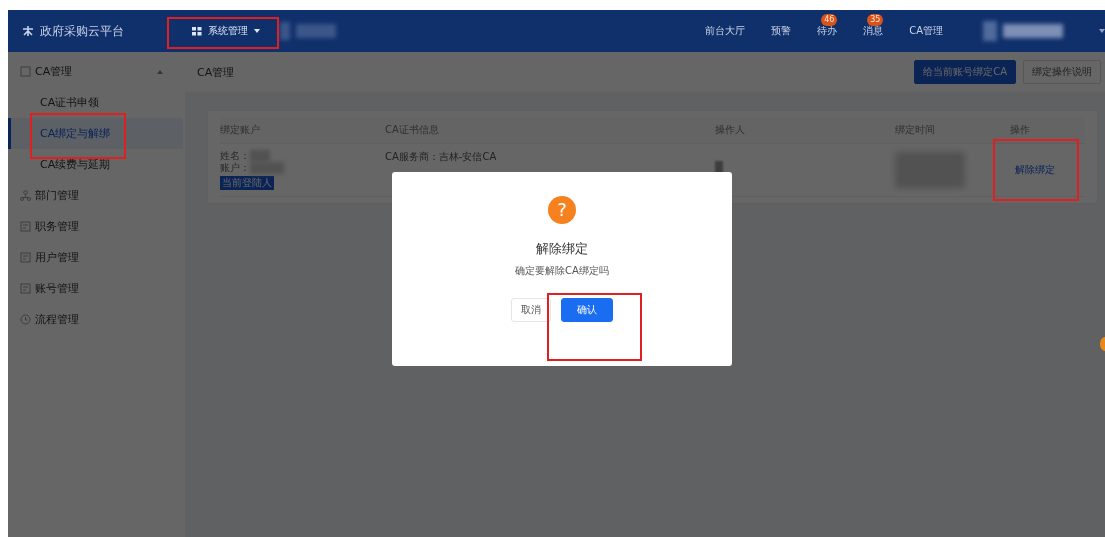 The width and height of the screenshot is (1105, 537). What do you see at coordinates (226, 31) in the screenshot?
I see `system-menu: 系统管理` at bounding box center [226, 31].